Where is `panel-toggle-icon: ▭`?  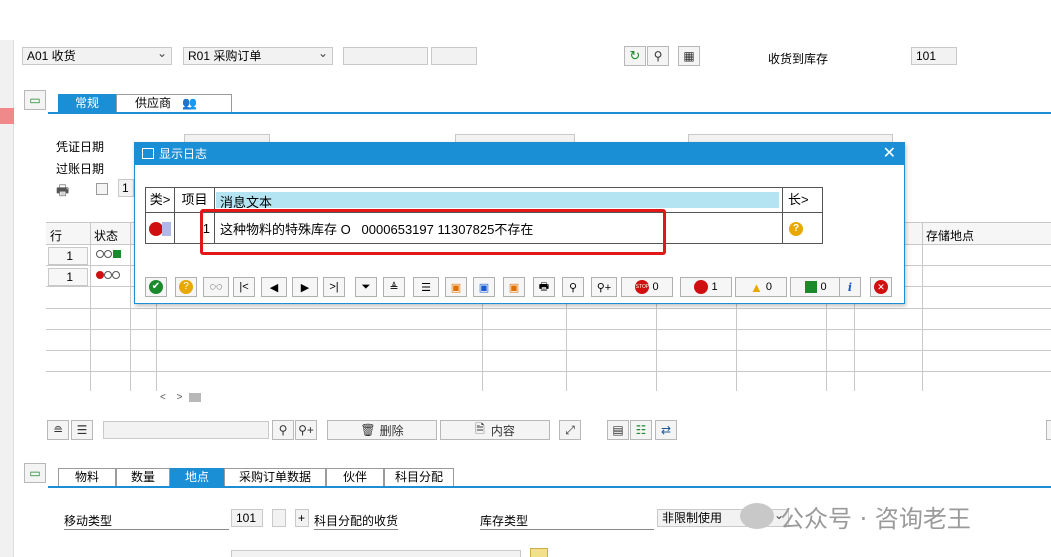
panel-toggle-icon: ▭ is located at coordinates (35, 473).